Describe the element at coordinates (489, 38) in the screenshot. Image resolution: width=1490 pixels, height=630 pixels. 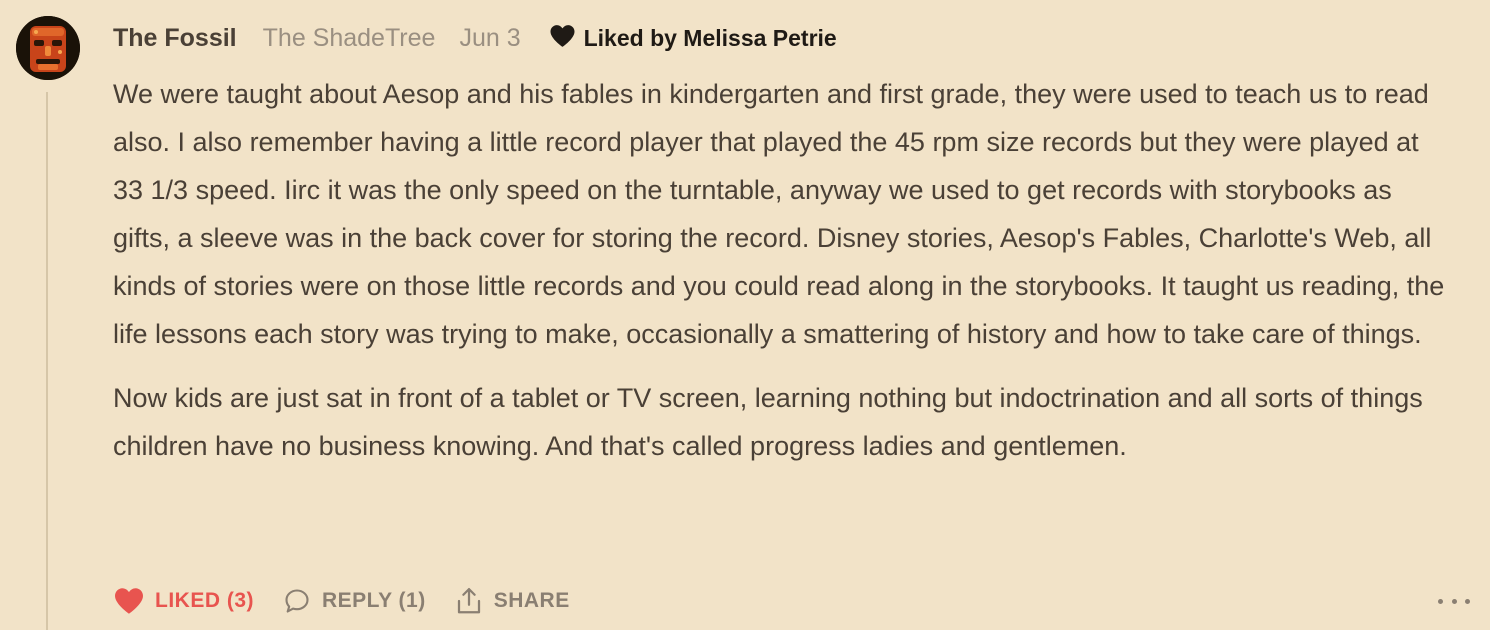
I see `comment-date: Jun 3` at that location.